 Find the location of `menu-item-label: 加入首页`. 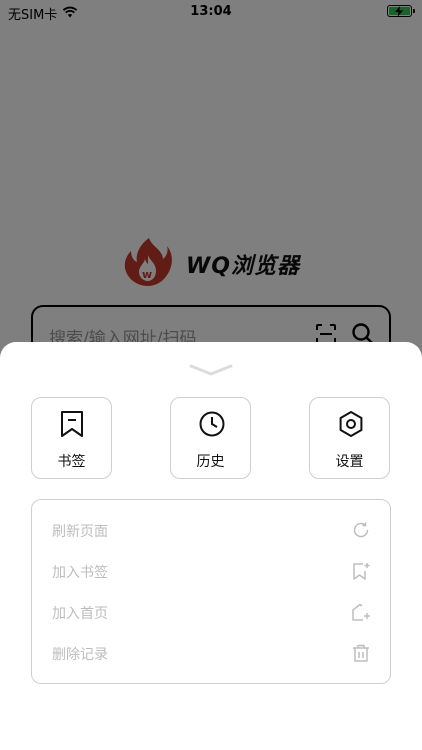

menu-item-label: 加入首页 is located at coordinates (80, 614).